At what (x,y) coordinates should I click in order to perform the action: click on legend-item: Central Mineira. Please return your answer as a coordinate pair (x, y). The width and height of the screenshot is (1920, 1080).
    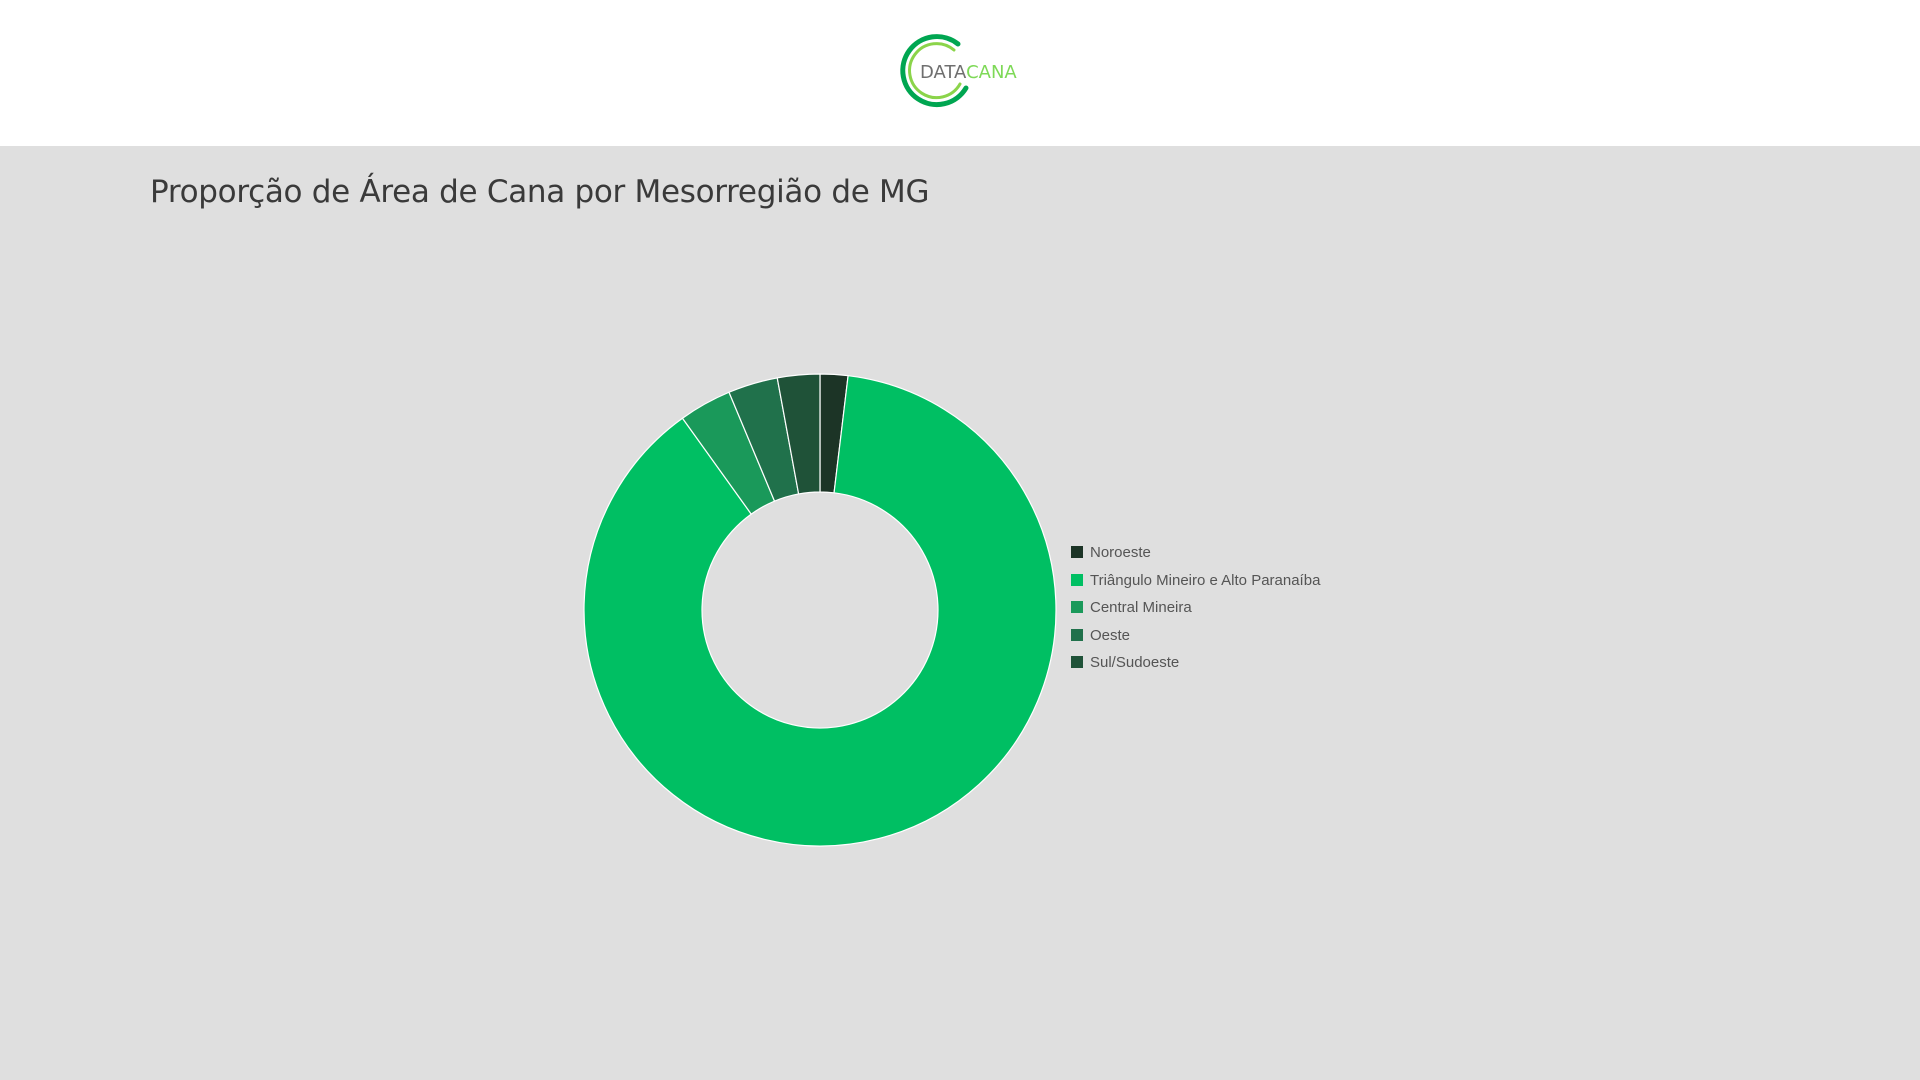
    Looking at the image, I should click on (1231, 613).